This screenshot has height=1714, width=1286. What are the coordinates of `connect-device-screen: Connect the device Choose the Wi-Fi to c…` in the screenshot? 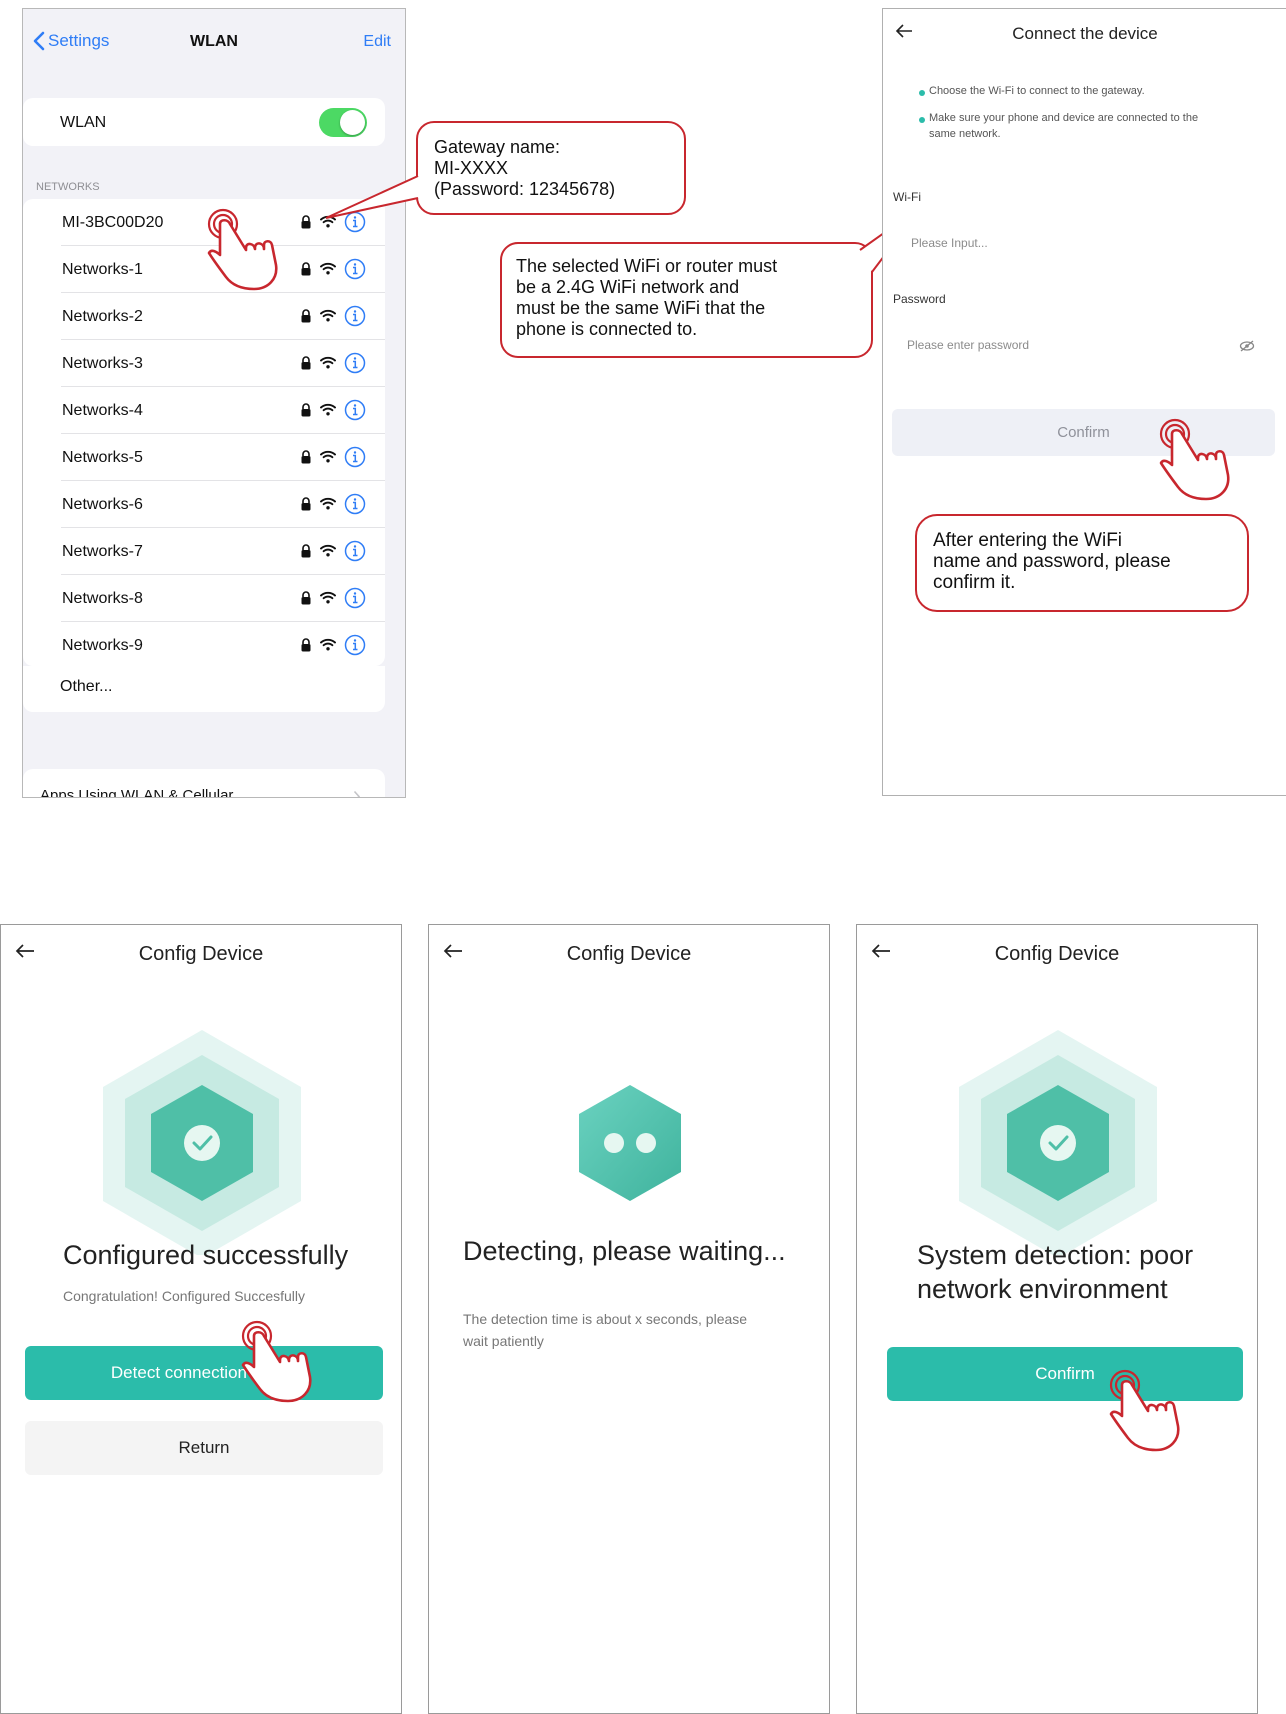 It's located at (1084, 402).